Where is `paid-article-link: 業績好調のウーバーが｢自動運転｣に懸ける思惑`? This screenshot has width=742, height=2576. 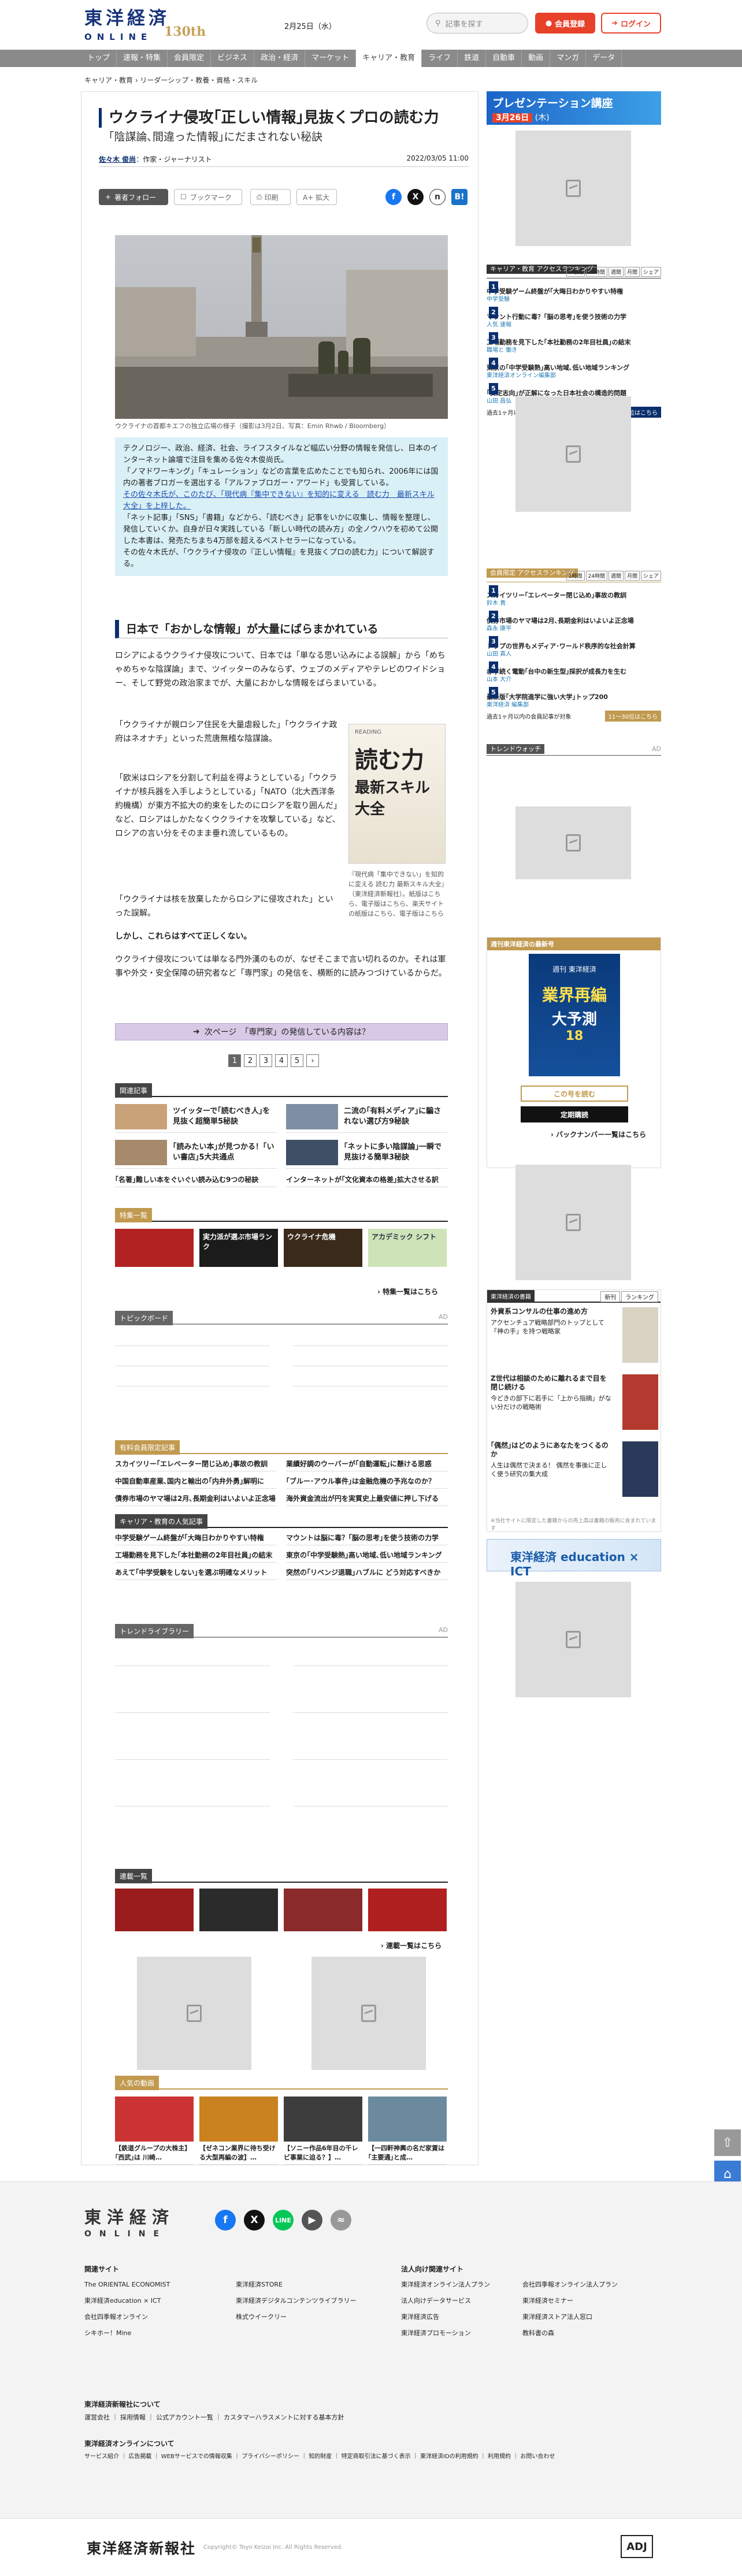
paid-article-link: 業績好調のウーバーが｢自動運転｣に懸ける思惑 is located at coordinates (367, 1463).